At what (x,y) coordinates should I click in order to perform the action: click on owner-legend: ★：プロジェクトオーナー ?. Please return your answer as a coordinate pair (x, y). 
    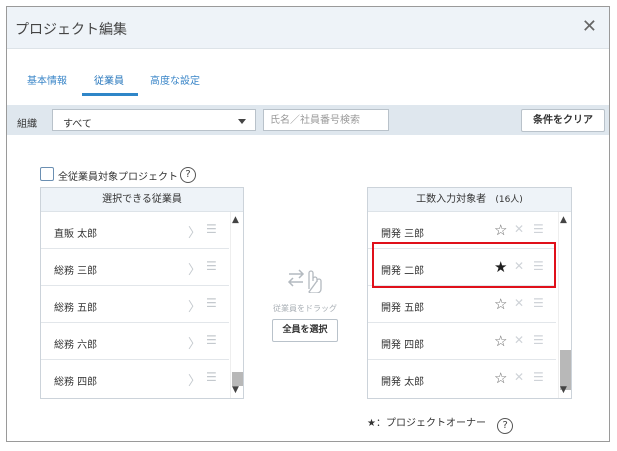
    Looking at the image, I should click on (440, 424).